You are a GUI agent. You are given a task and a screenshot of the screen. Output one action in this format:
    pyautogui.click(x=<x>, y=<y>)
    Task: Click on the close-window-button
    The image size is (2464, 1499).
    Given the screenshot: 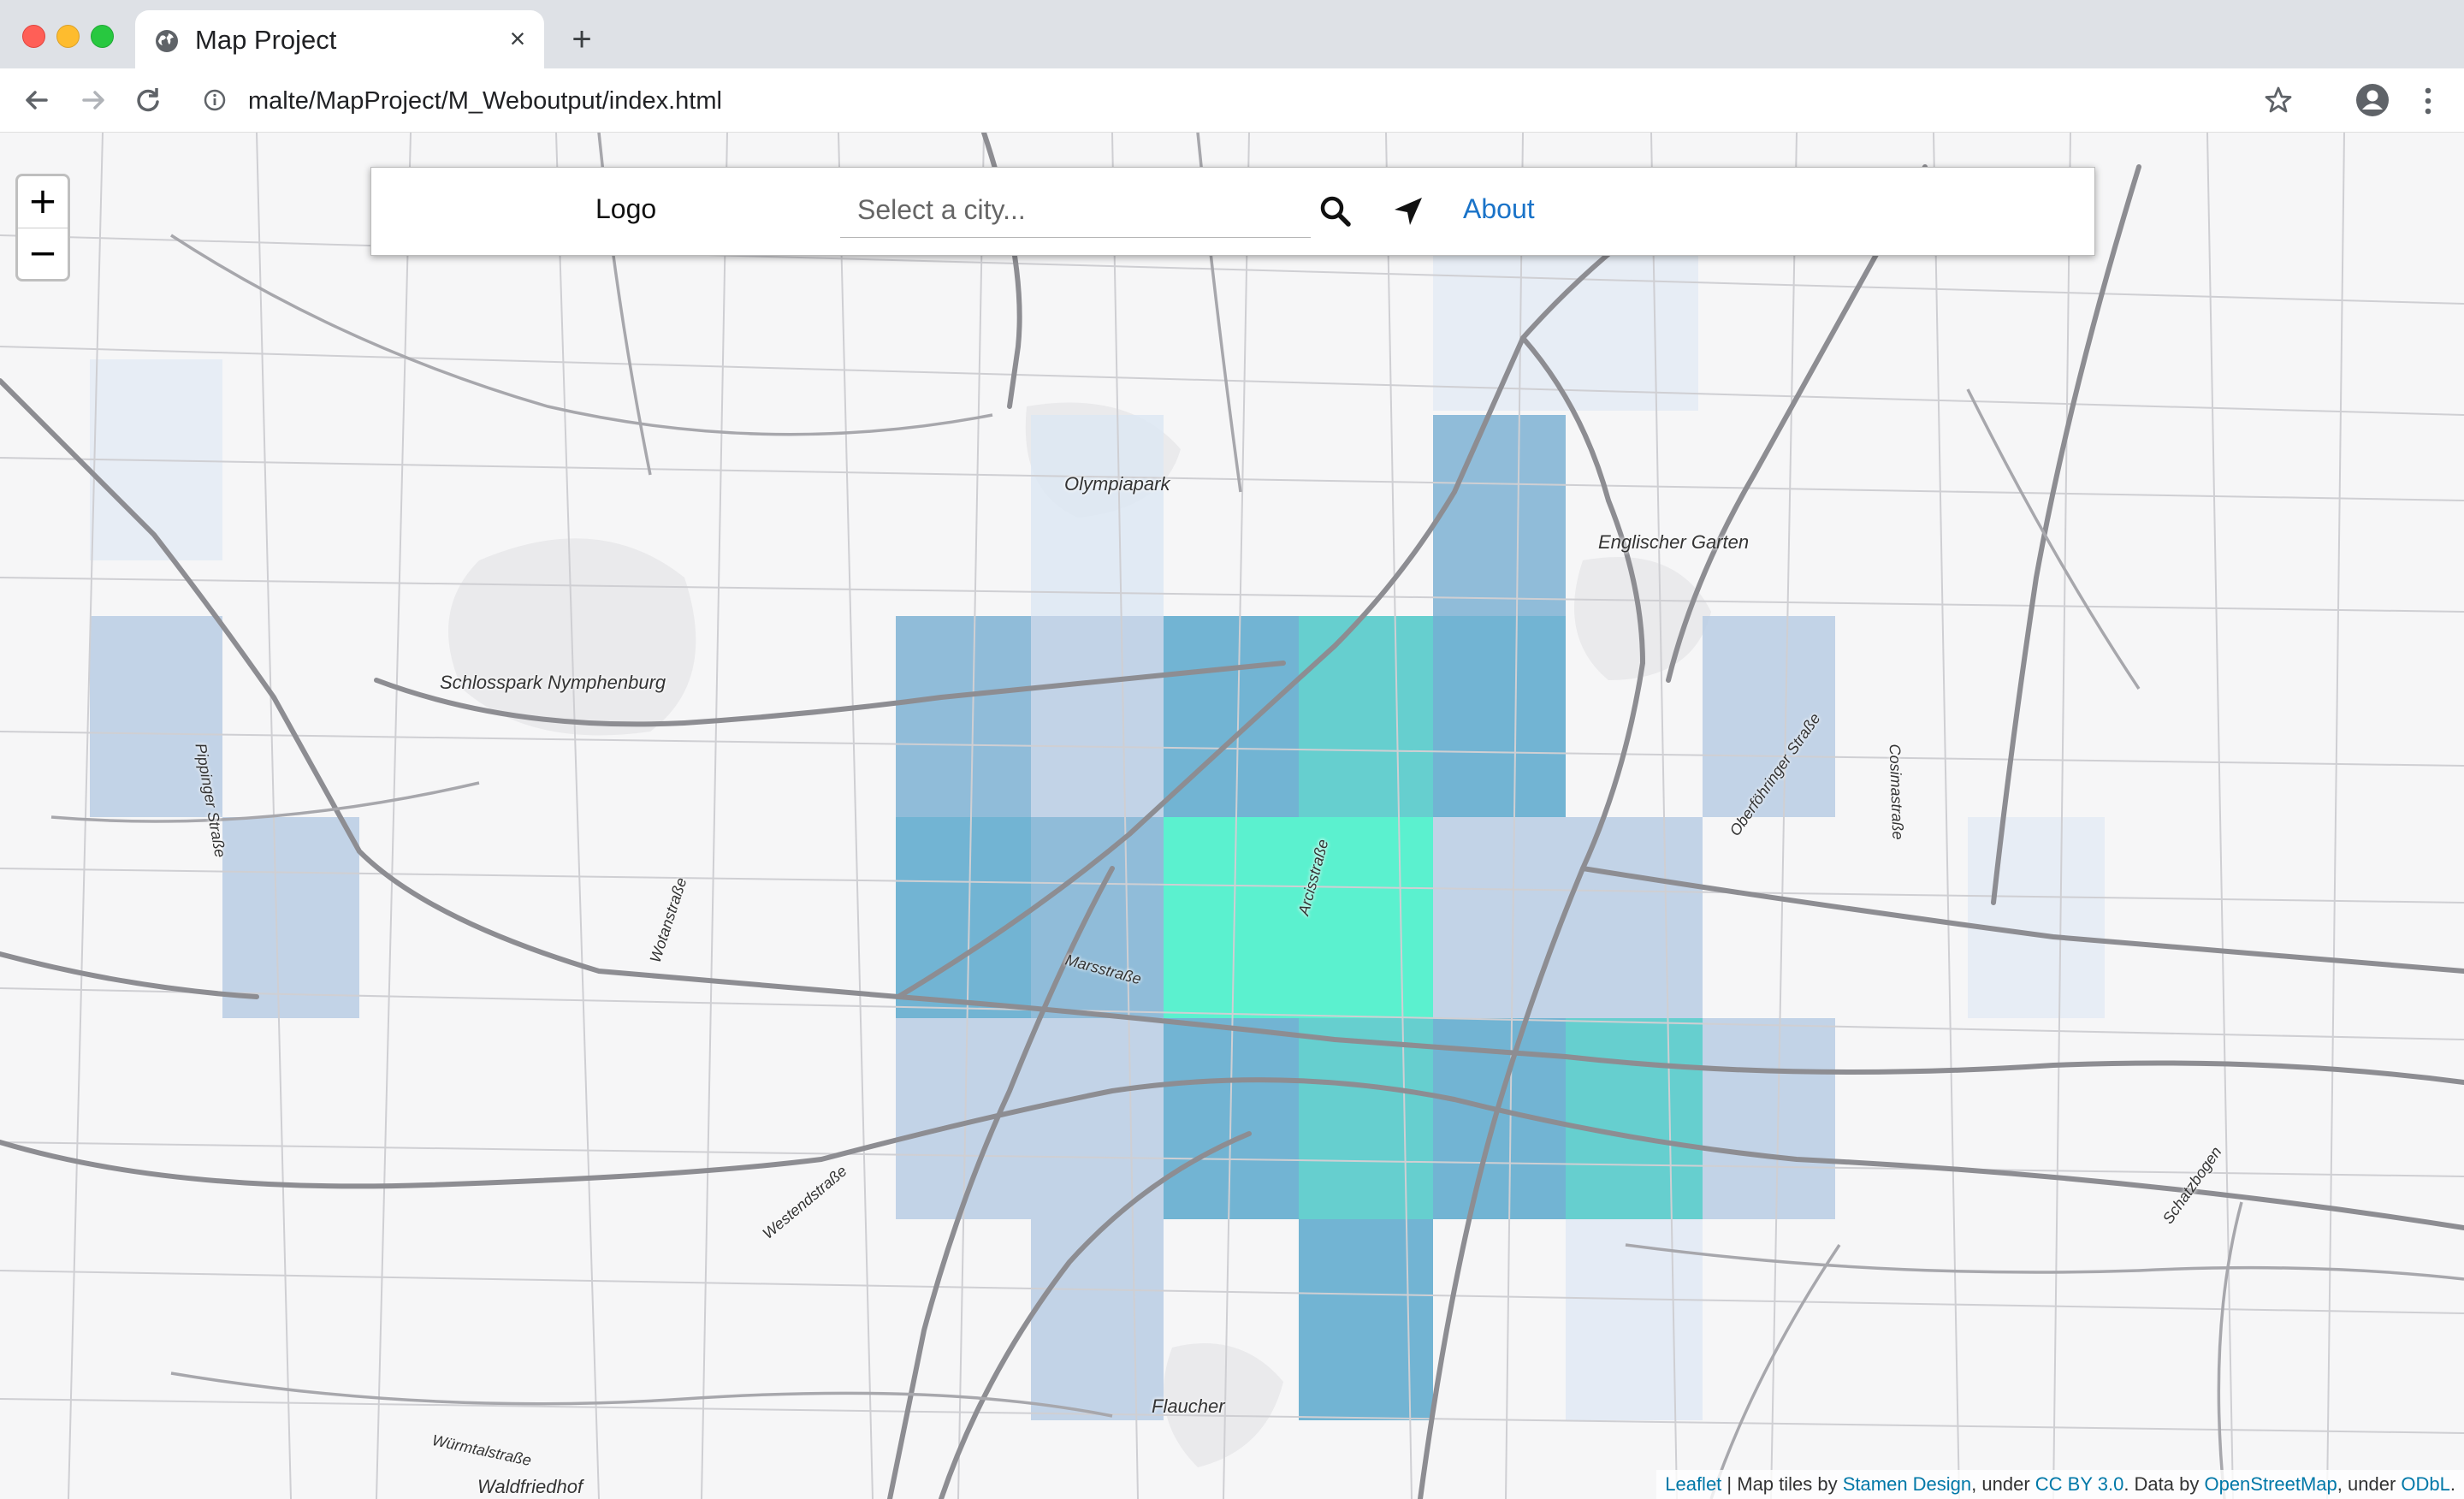 What is the action you would take?
    pyautogui.click(x=33, y=36)
    